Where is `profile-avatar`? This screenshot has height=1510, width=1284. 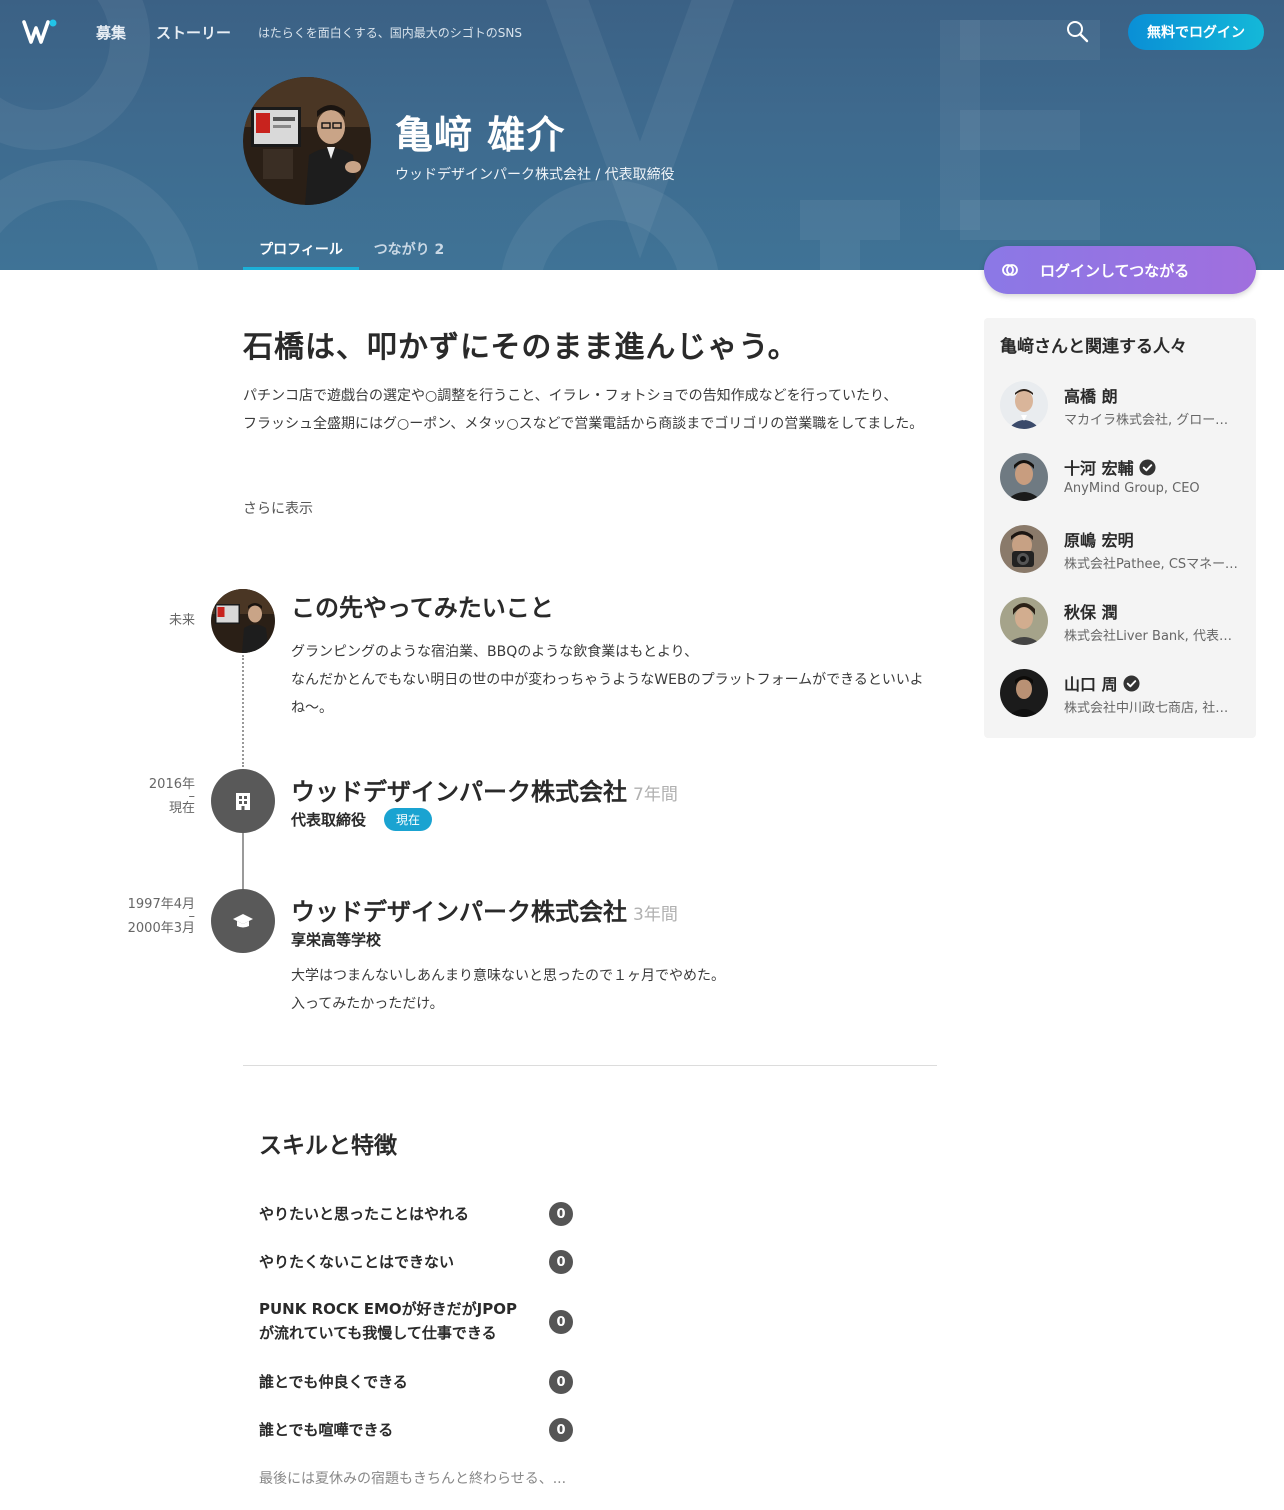 profile-avatar is located at coordinates (307, 141).